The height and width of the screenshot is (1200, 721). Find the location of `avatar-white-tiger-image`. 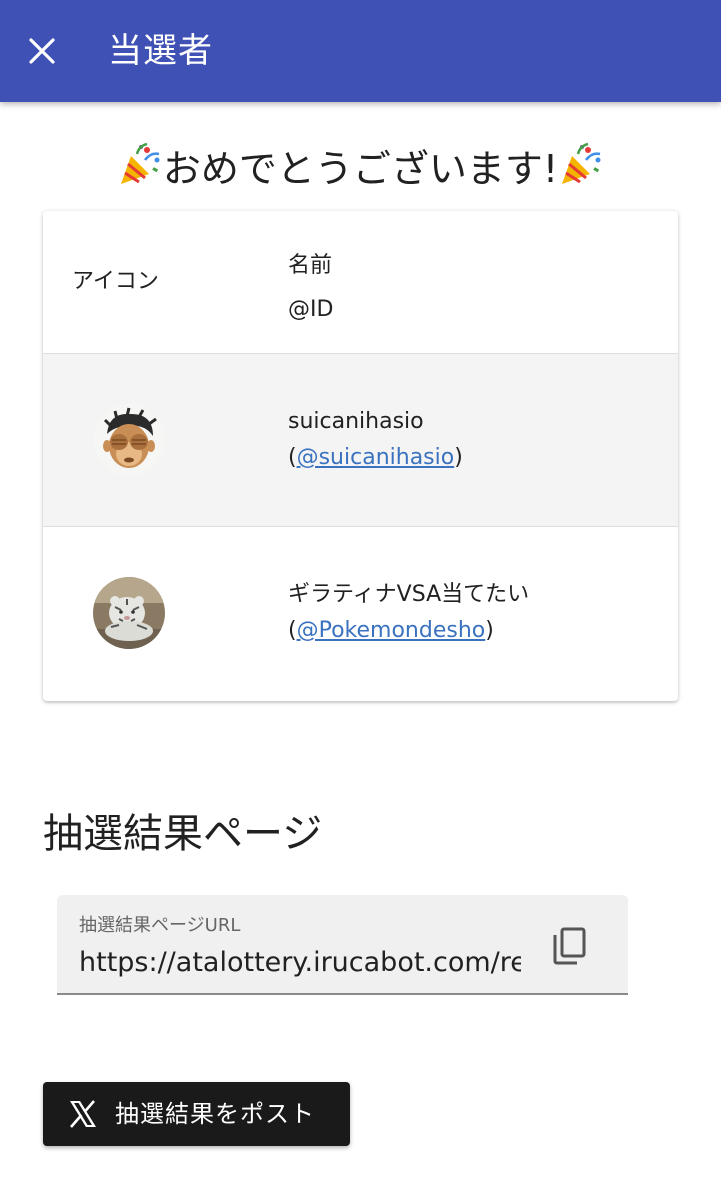

avatar-white-tiger-image is located at coordinates (129, 613).